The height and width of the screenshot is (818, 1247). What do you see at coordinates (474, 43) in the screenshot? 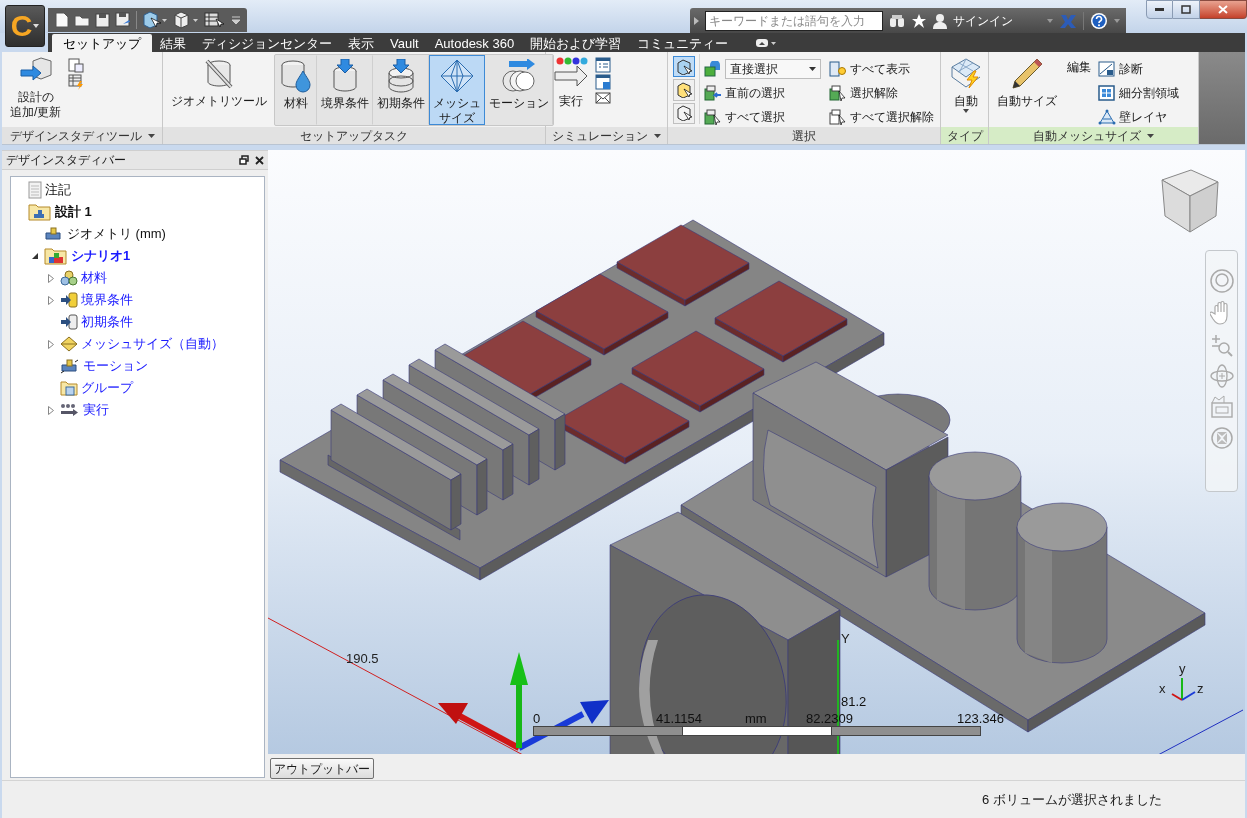
I see `ribbon-tab: Autodesk 360` at bounding box center [474, 43].